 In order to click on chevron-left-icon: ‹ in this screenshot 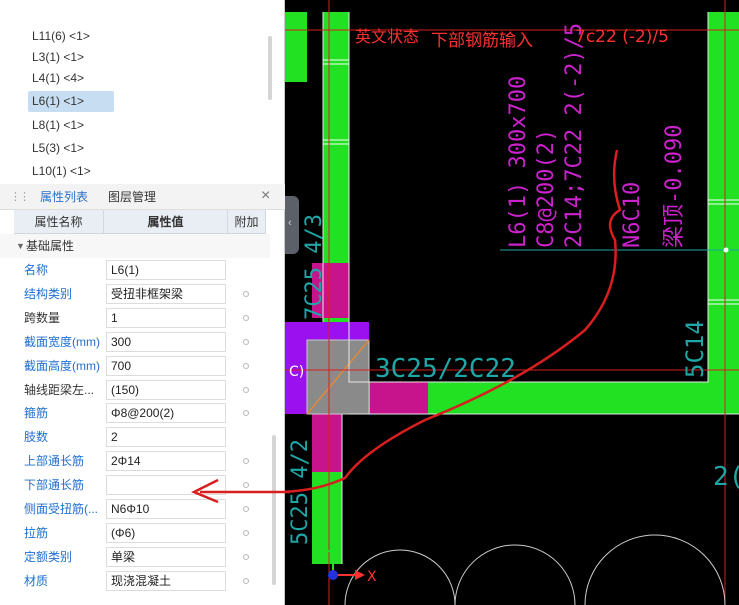, I will do `click(290, 223)`.